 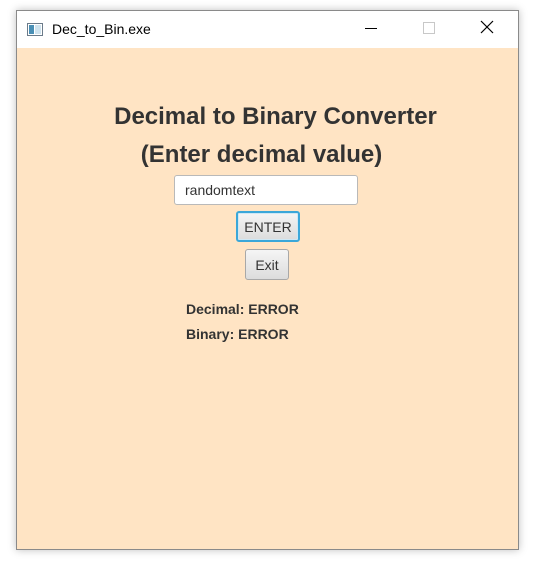 I want to click on exit-button: Exit, so click(x=267, y=264).